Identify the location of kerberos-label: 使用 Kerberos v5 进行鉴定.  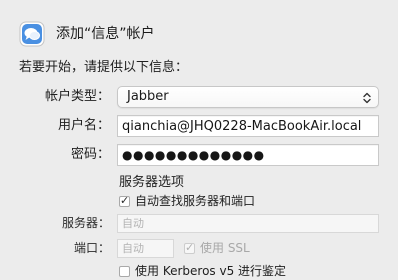
(211, 271).